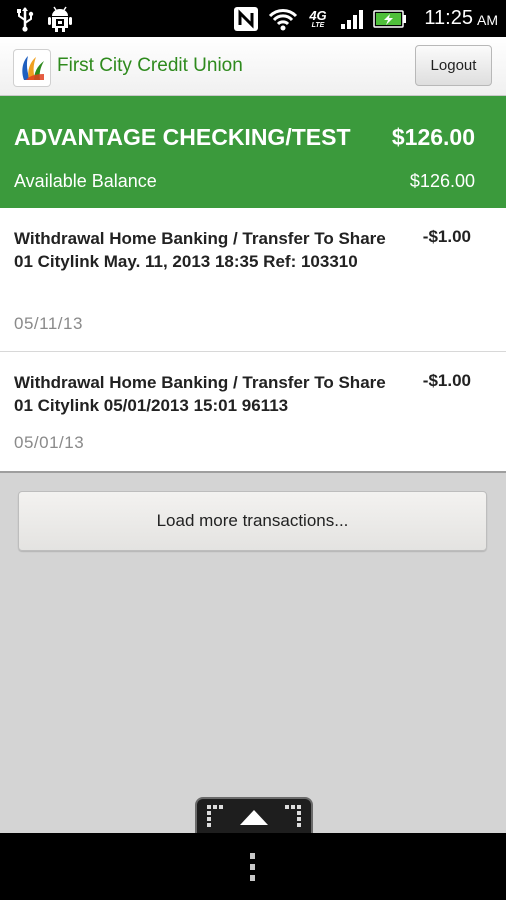  Describe the element at coordinates (448, 18) in the screenshot. I see `clock-time: 11:25` at that location.